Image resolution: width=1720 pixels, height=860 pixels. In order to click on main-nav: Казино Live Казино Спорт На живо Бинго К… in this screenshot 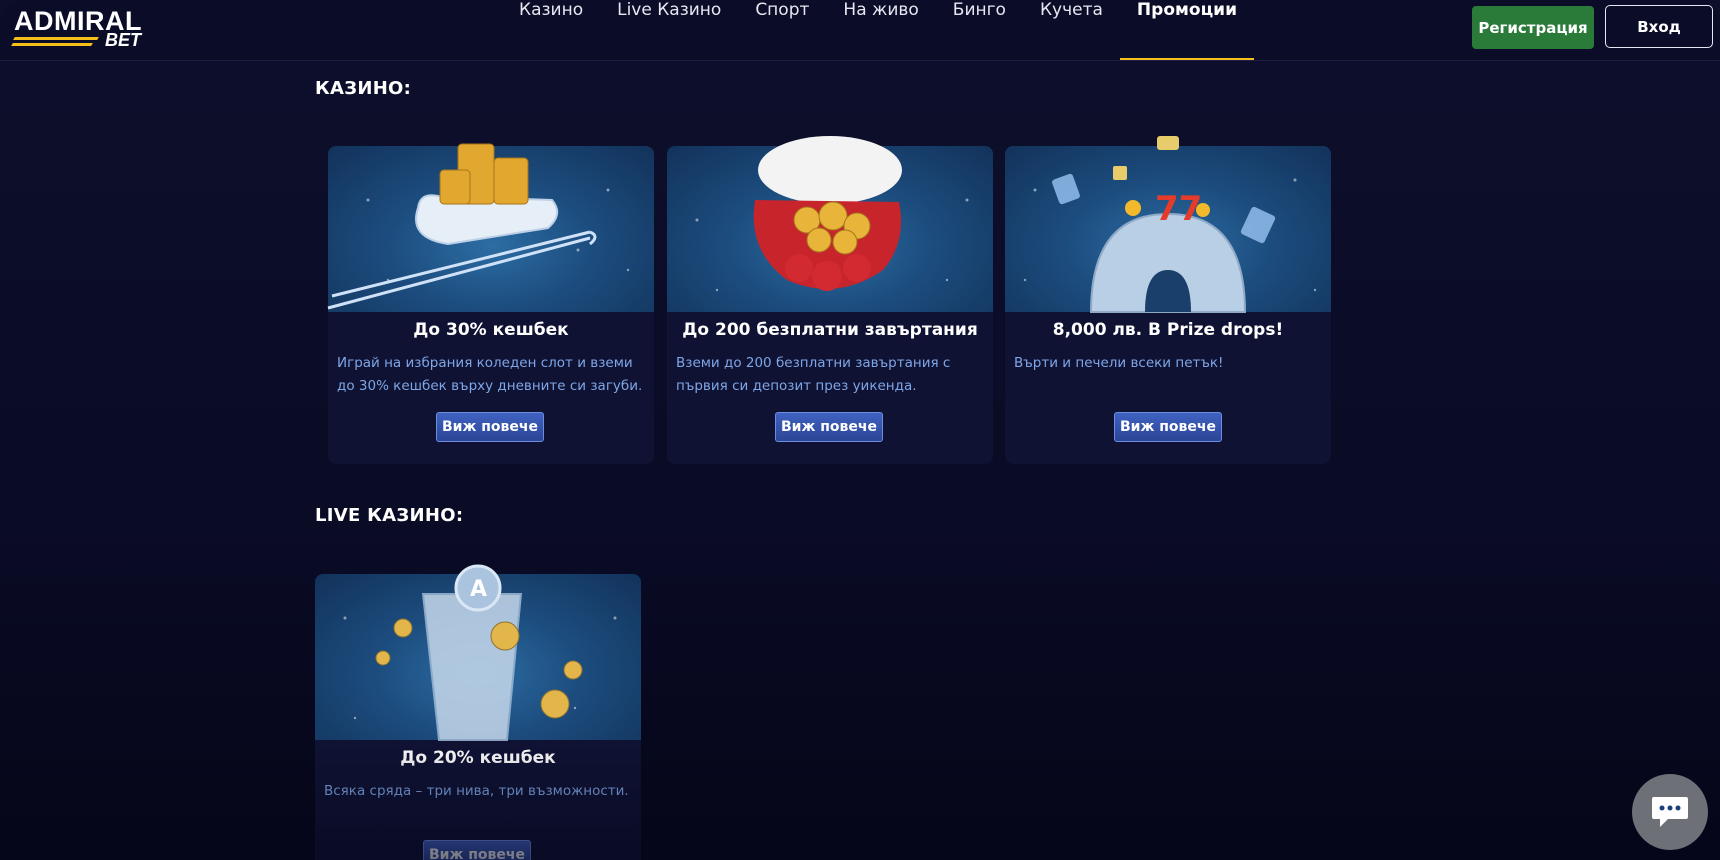, I will do `click(878, 30)`.